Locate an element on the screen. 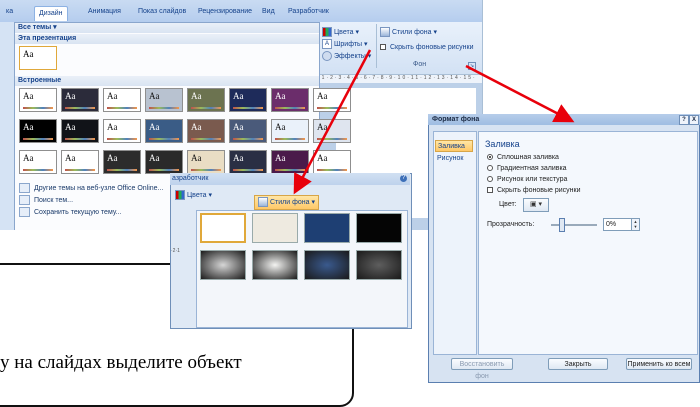 The width and height of the screenshot is (700, 407). fonts-button: A Шрифты ▾ is located at coordinates (345, 44).